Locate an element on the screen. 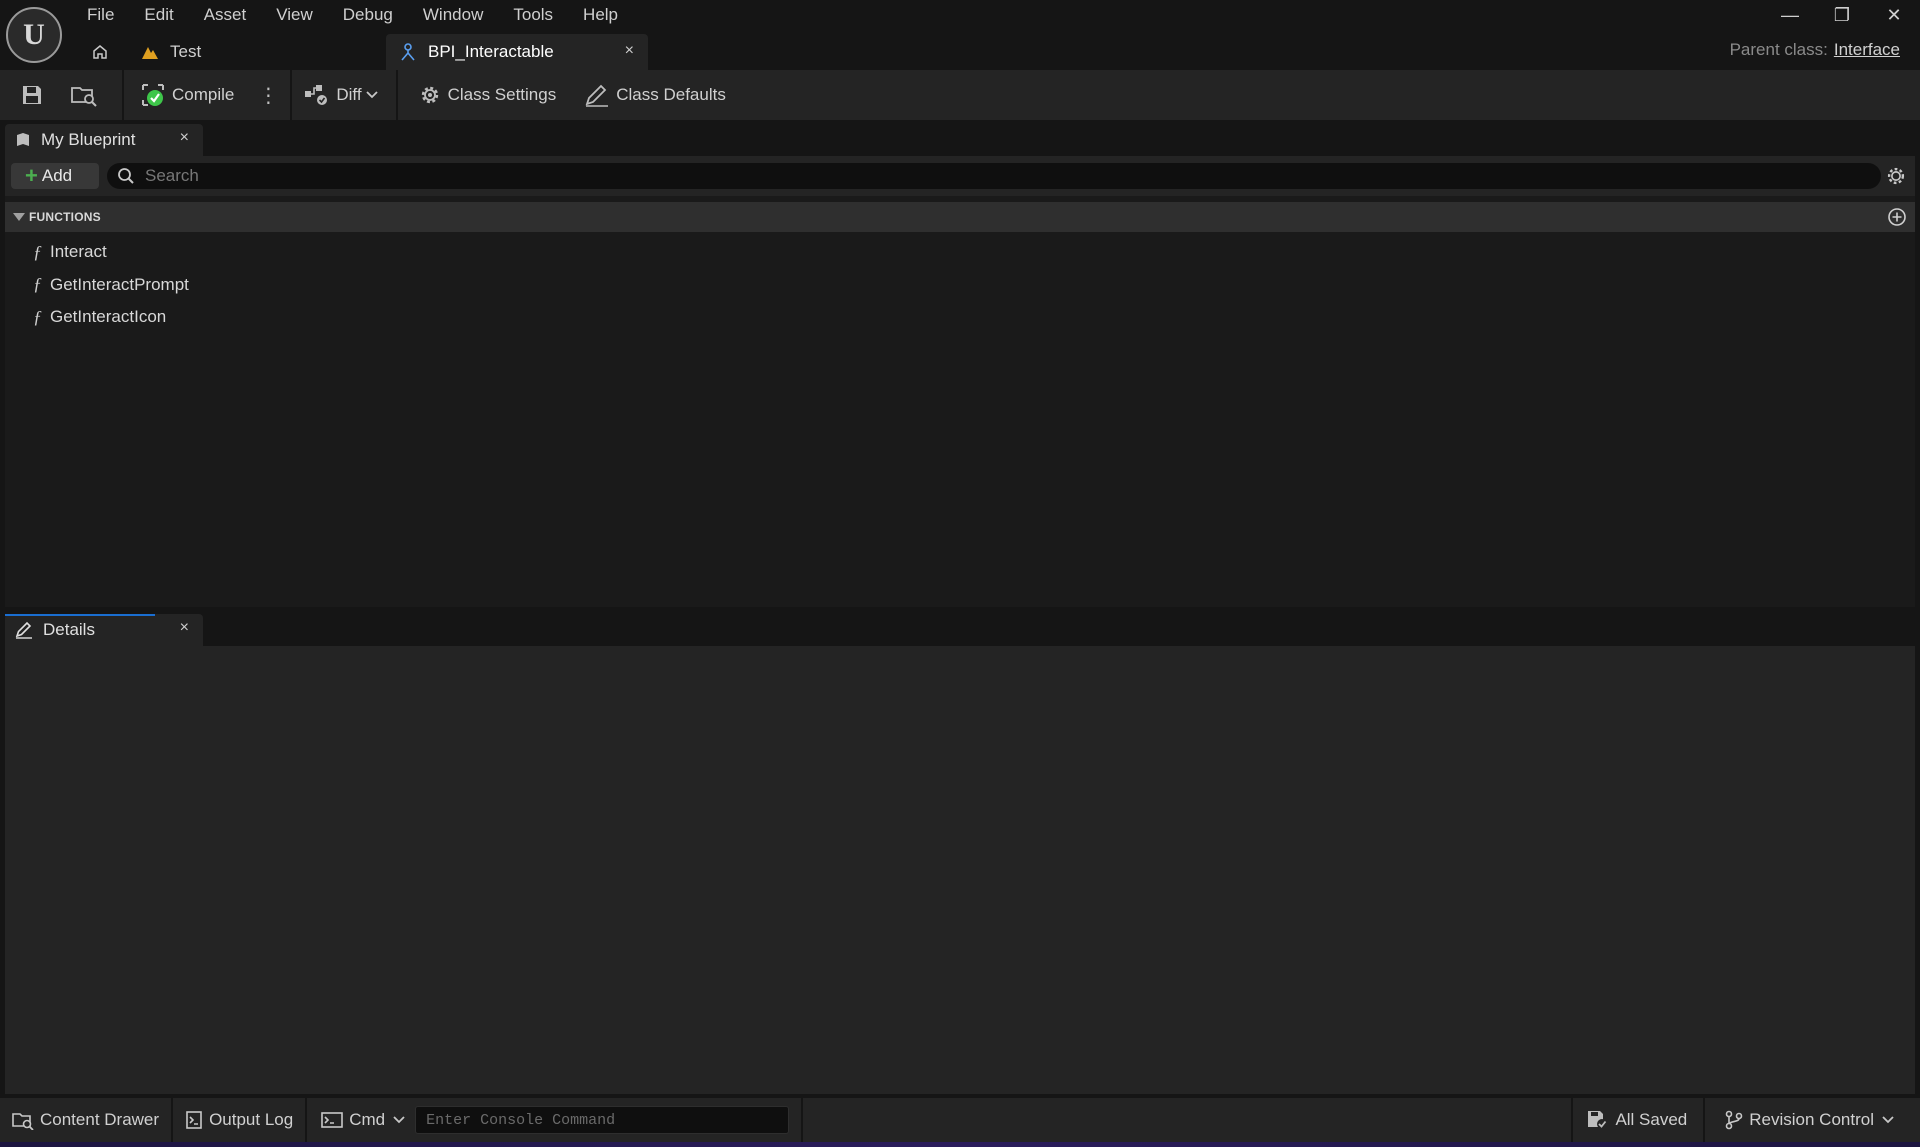 This screenshot has height=1147, width=1920. class-defaults-button: Class Defaults is located at coordinates (651, 95).